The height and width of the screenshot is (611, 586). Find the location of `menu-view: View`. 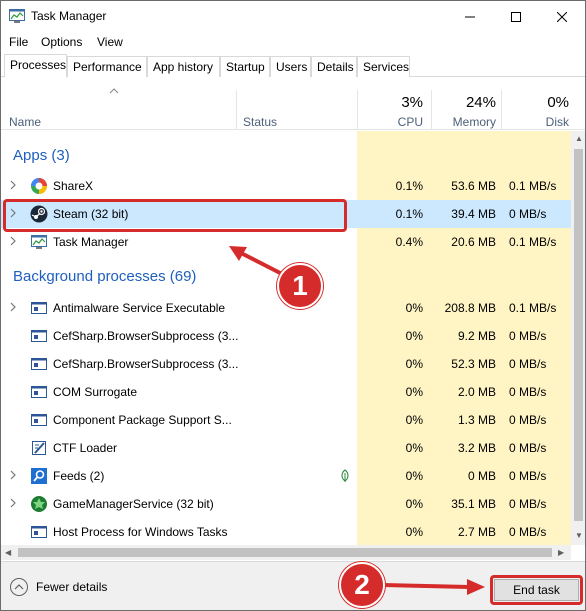

menu-view: View is located at coordinates (110, 42).